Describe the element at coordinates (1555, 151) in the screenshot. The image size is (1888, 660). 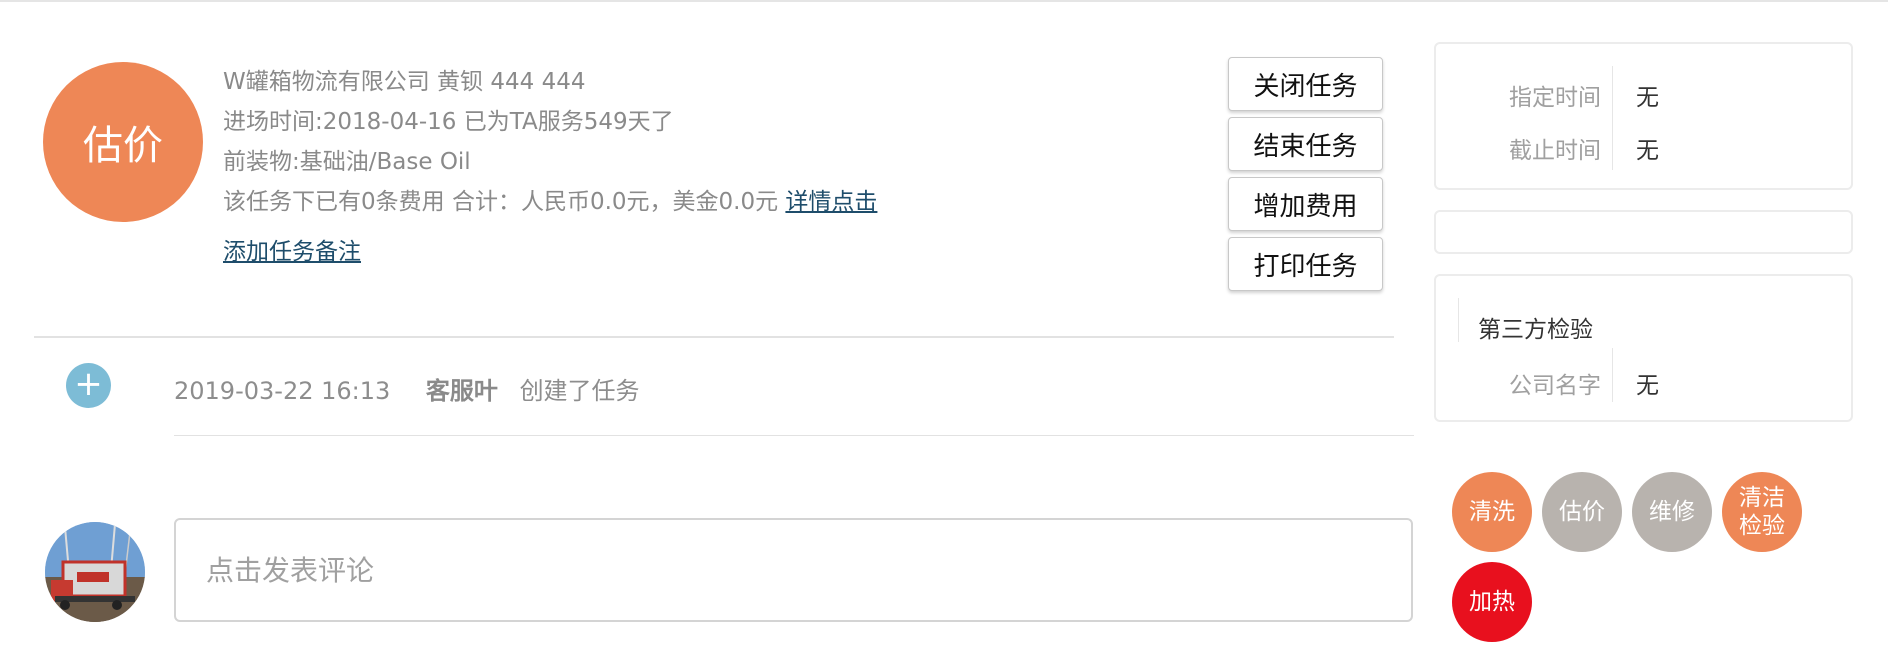
I see `deadline-label: 截止时间` at that location.